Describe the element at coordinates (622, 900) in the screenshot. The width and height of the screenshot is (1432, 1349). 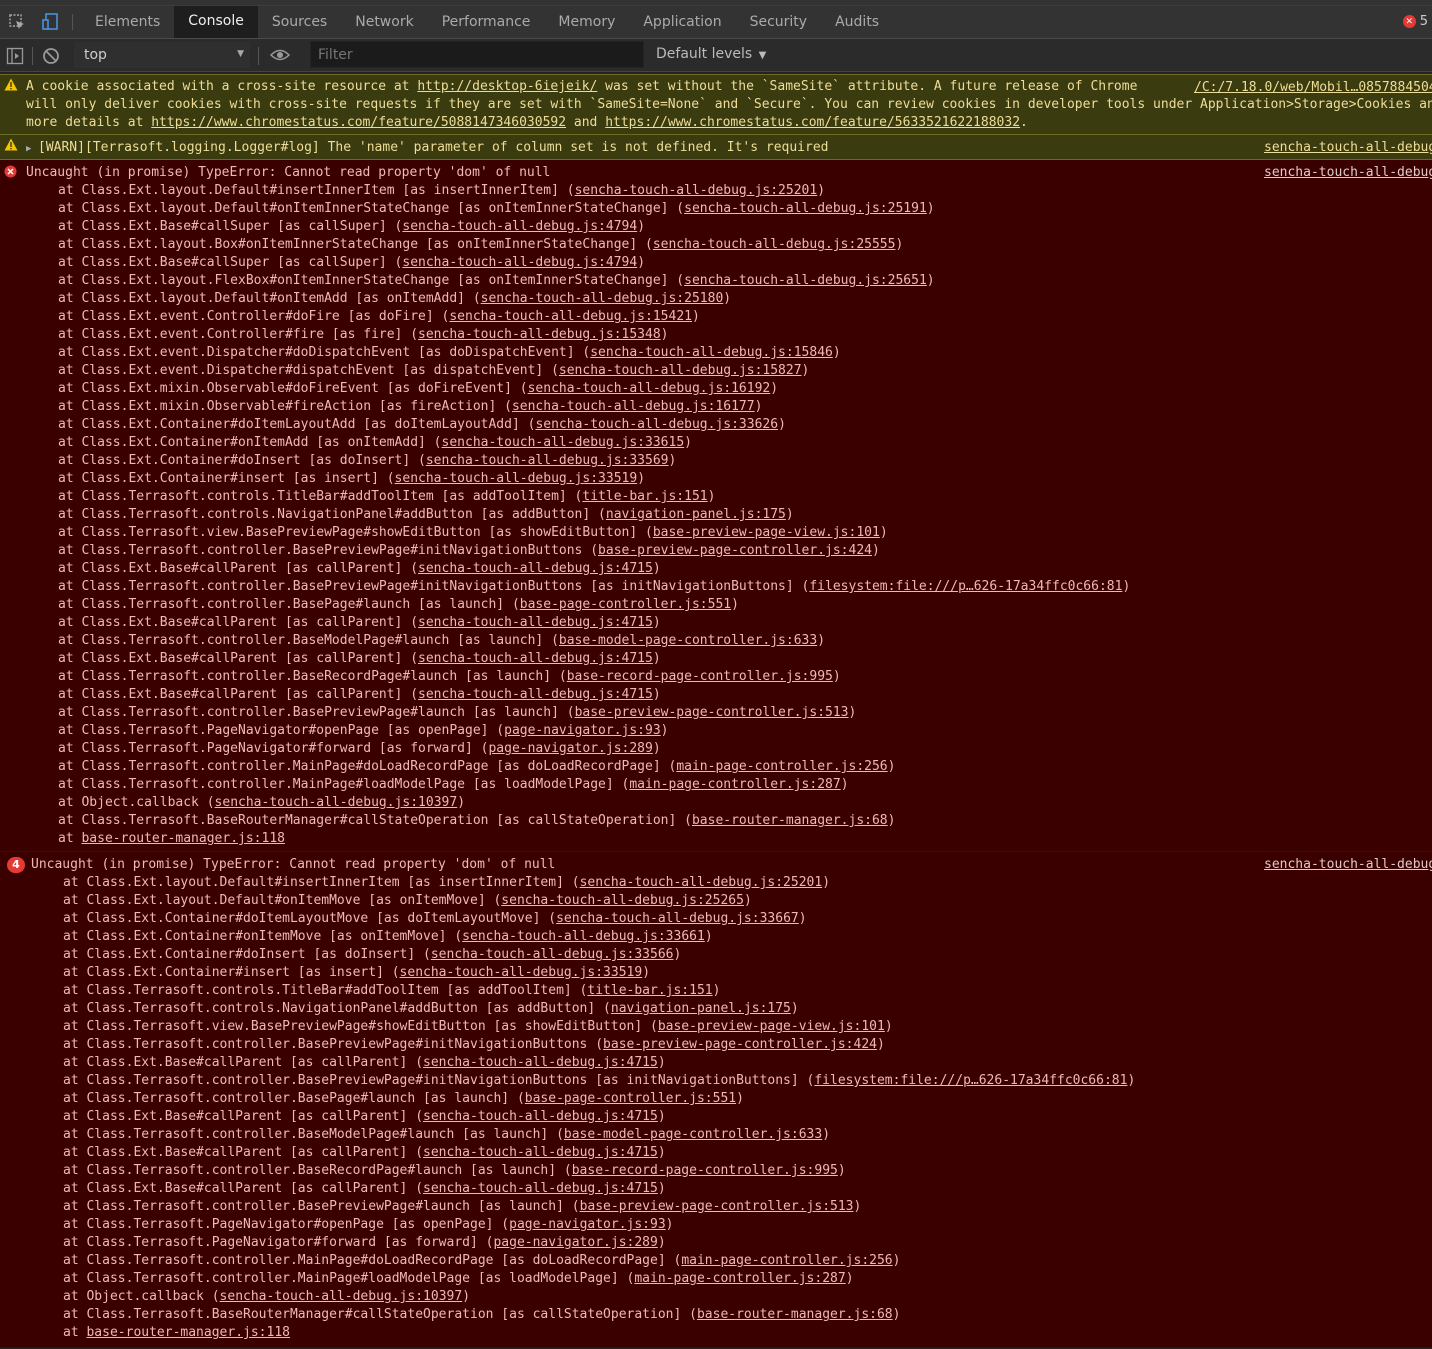
I see `stack-frame-link: sencha-touch-all-debug.js:25265` at that location.